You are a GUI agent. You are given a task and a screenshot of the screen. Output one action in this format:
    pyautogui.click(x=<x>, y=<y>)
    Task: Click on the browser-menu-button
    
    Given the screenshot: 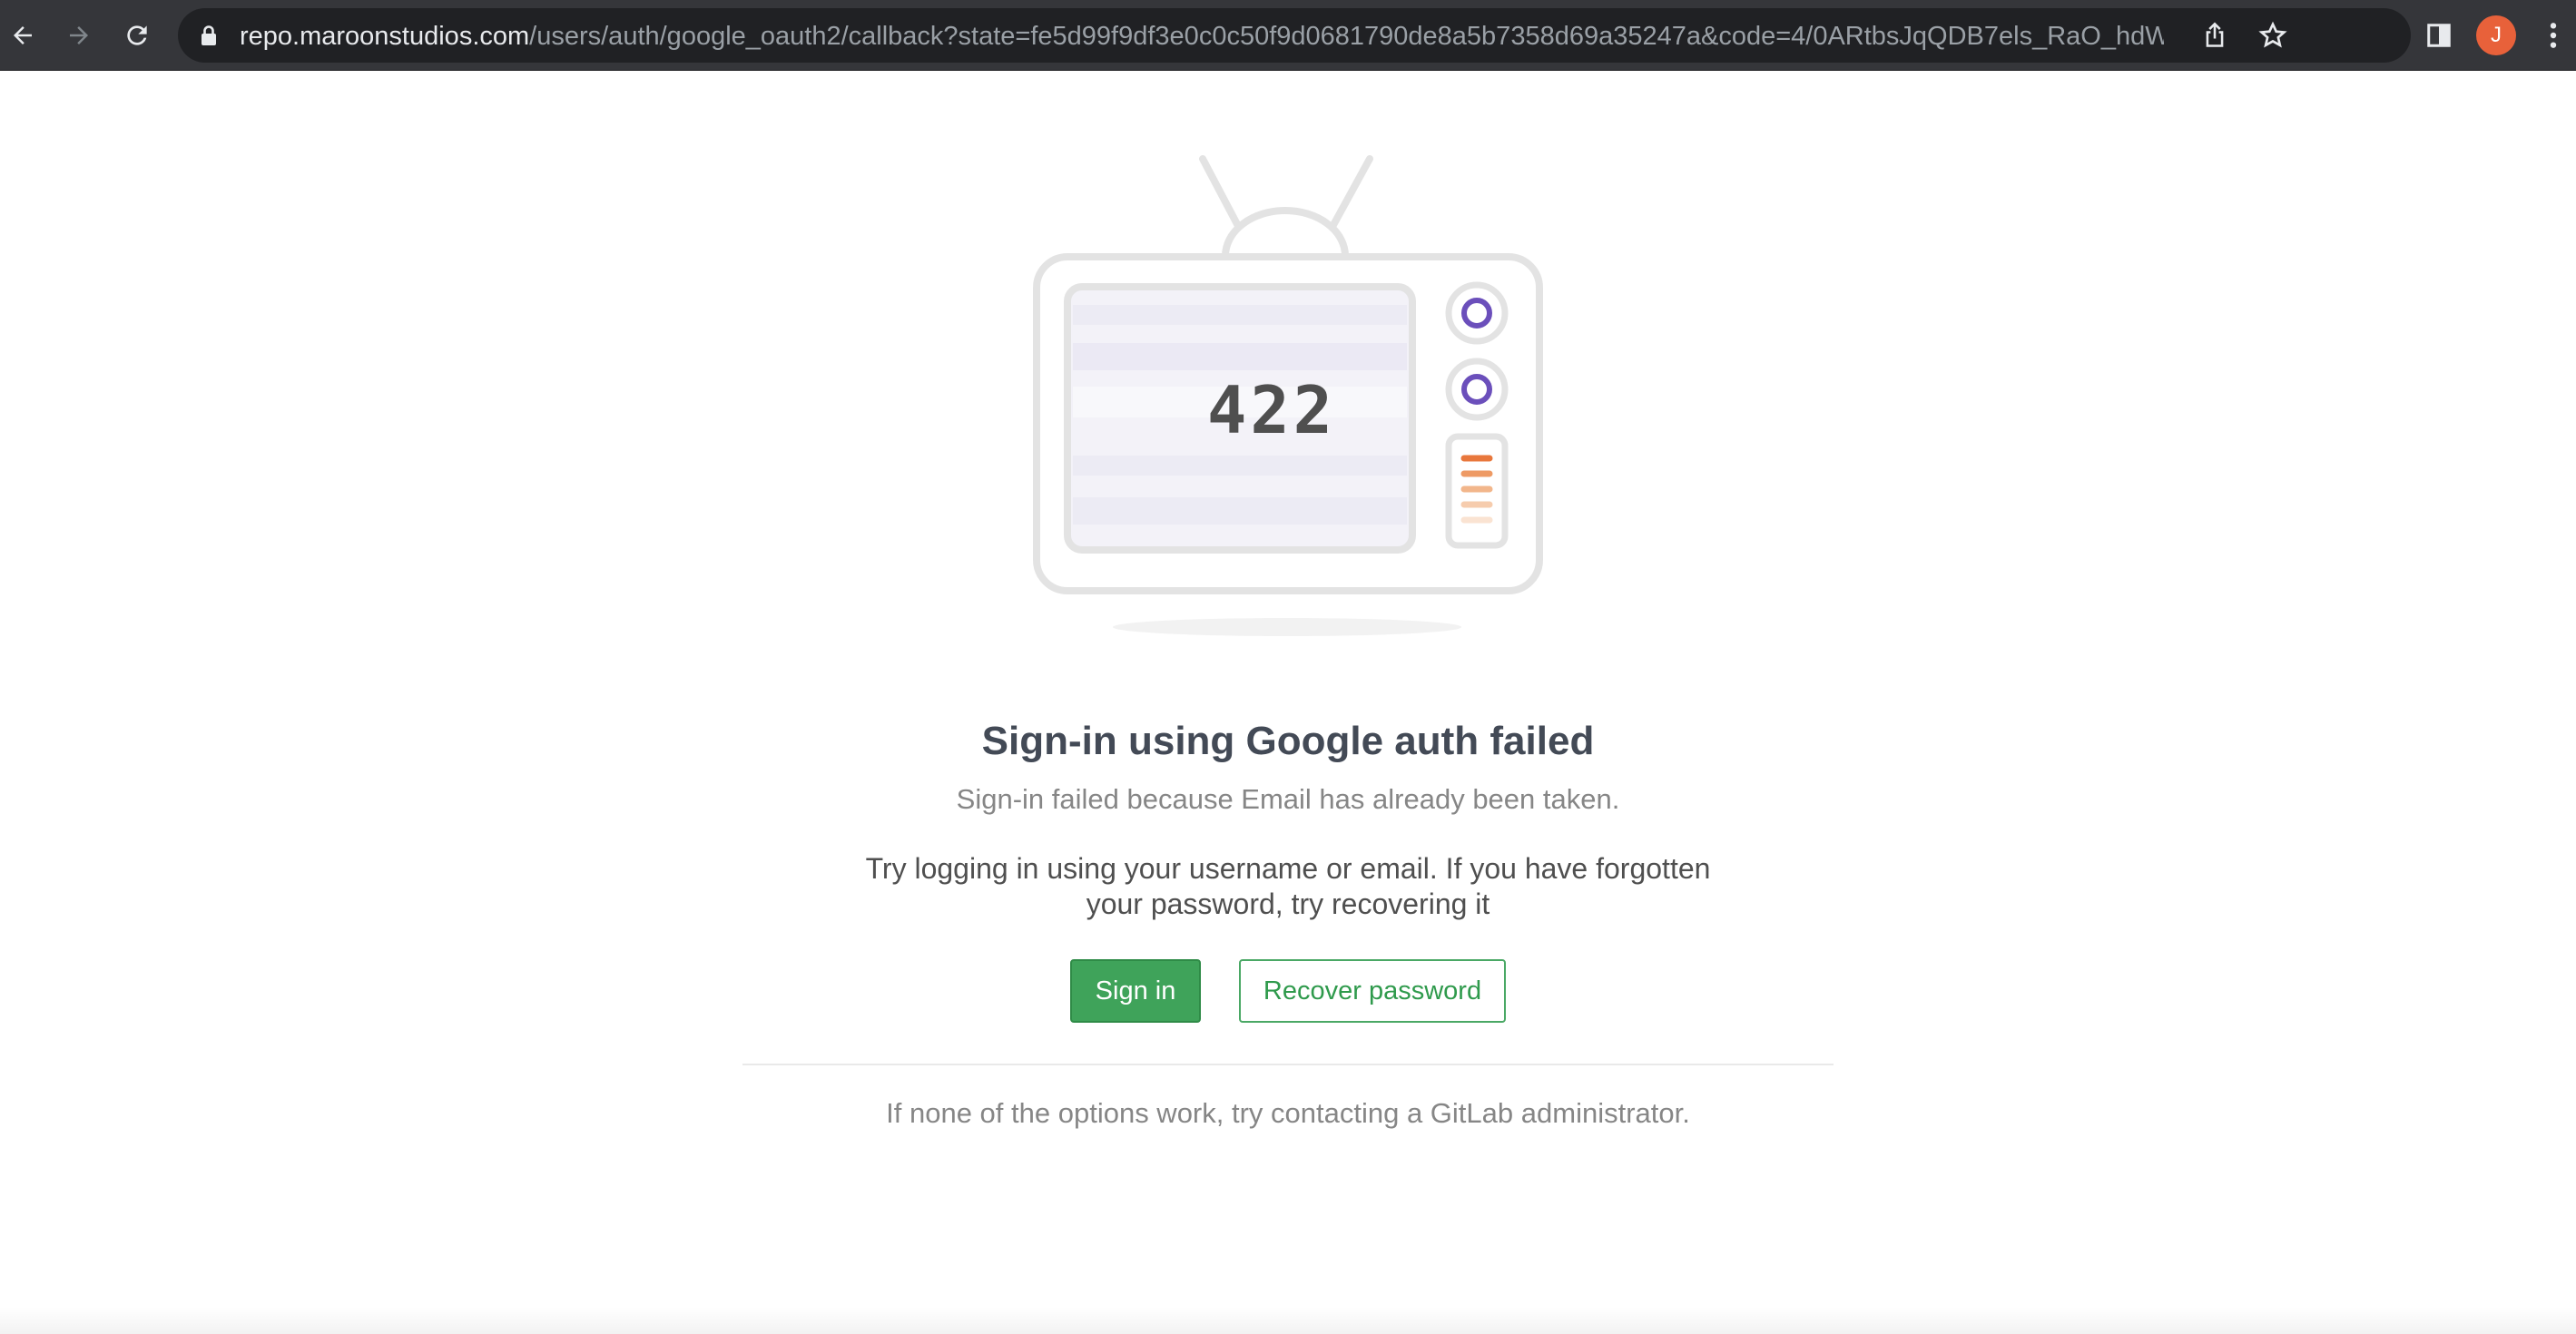 What is the action you would take?
    pyautogui.click(x=2553, y=35)
    